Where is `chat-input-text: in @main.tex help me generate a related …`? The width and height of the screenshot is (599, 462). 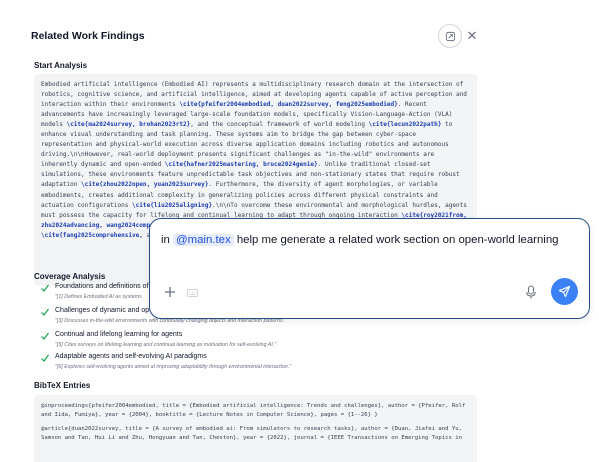
chat-input-text: in @main.tex help me generate a related … is located at coordinates (361, 240).